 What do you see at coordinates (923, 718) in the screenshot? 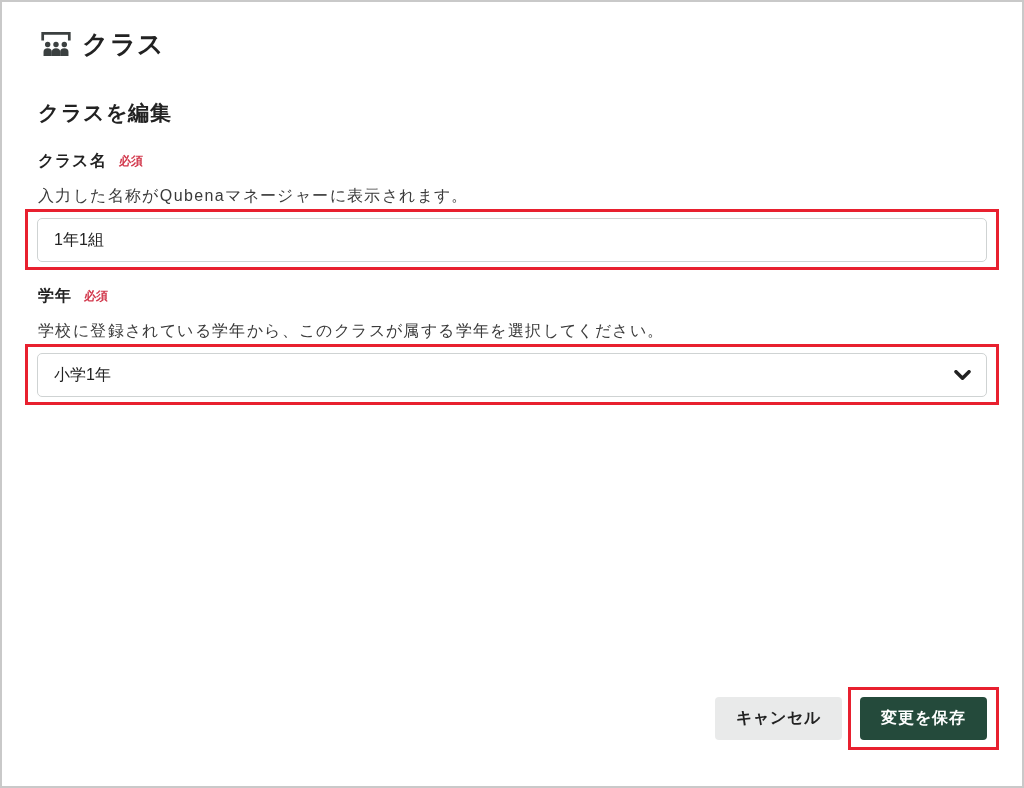
I see `save-button: 変更を保存` at bounding box center [923, 718].